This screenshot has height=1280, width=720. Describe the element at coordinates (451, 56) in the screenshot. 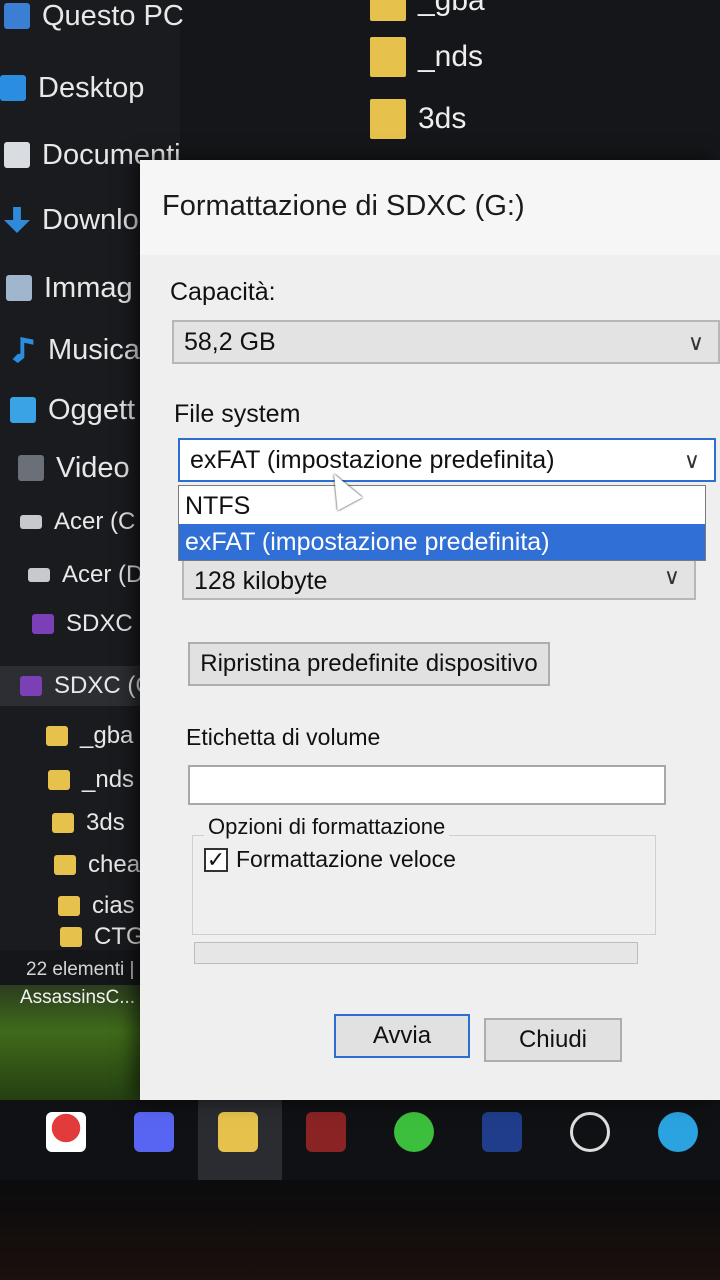

I see `file-item-label: _nds` at that location.